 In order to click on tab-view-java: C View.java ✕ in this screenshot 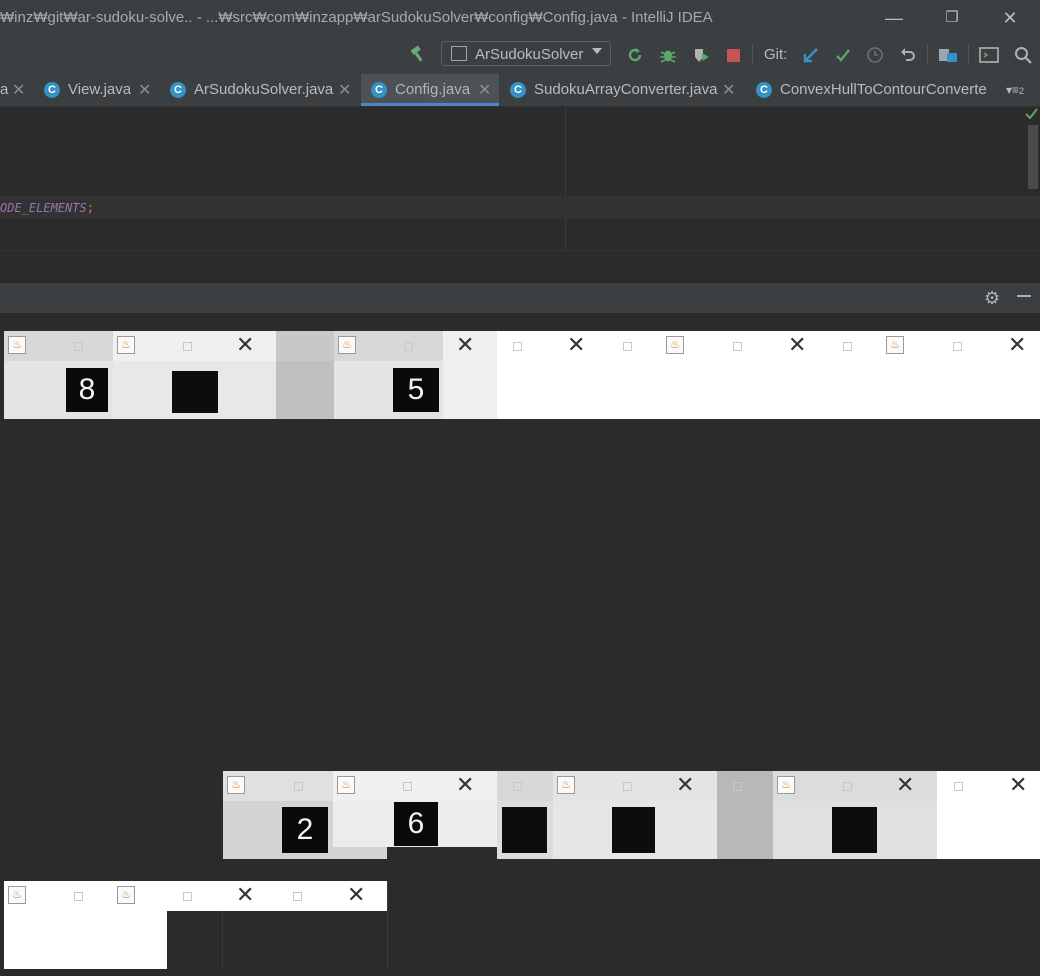, I will do `click(99, 90)`.